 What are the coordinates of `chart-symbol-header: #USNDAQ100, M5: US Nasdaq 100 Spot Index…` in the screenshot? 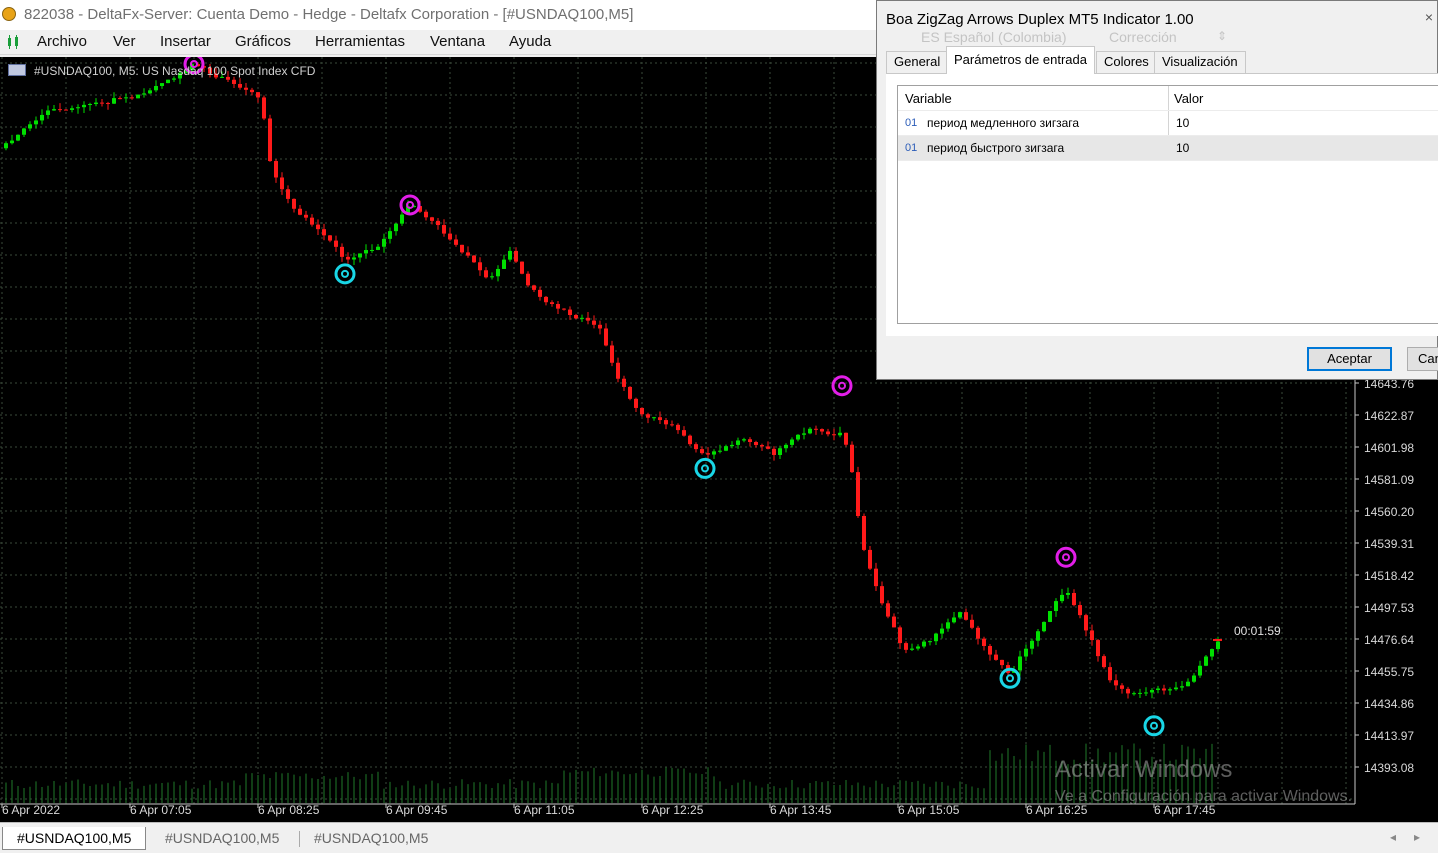 It's located at (161, 71).